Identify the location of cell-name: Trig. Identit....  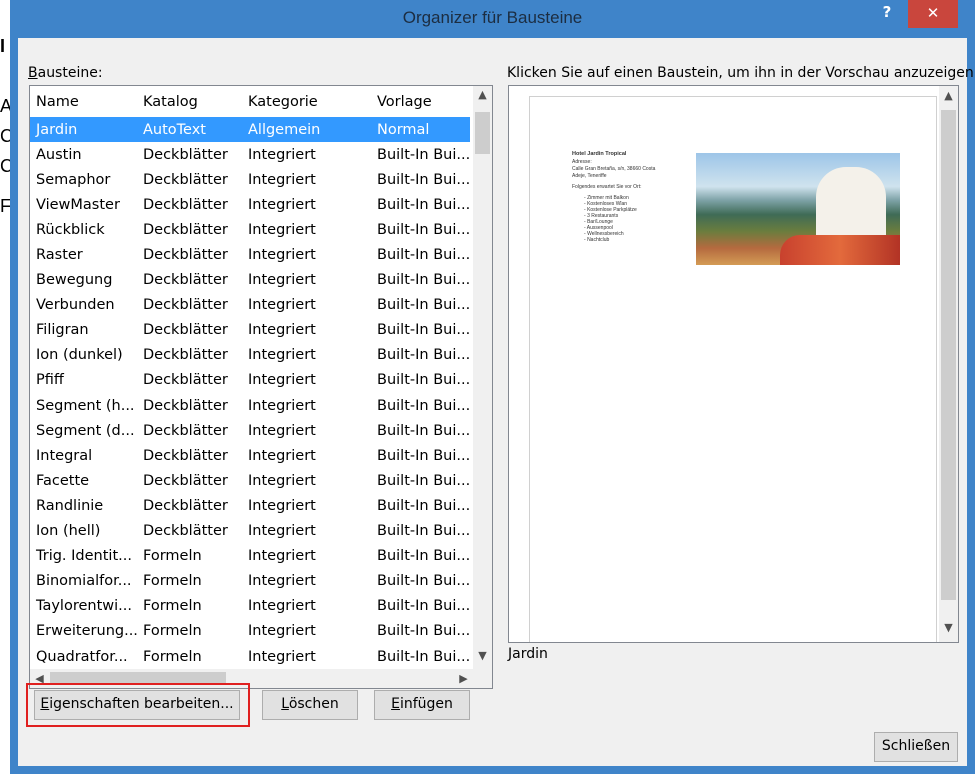
(84, 556).